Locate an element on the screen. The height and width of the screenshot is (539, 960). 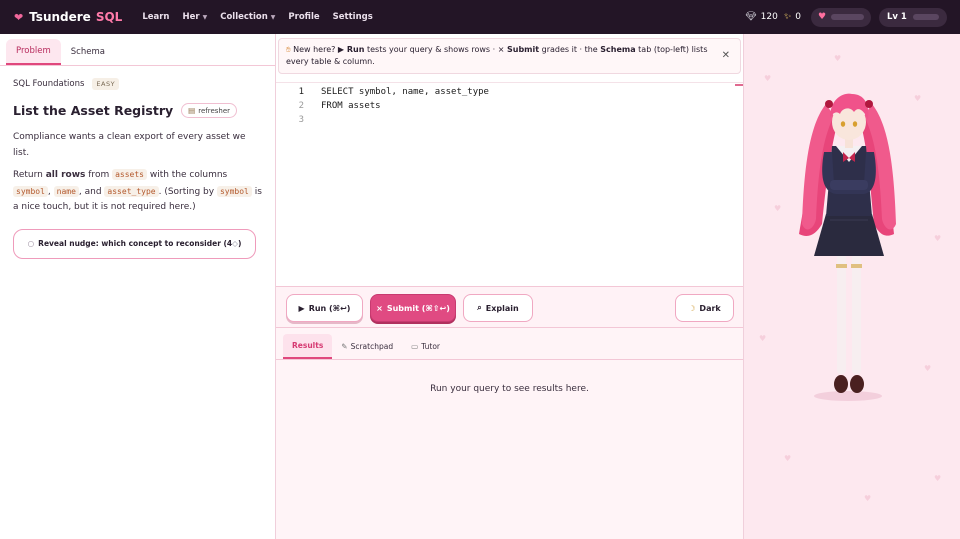
code-line: 3 is located at coordinates (298, 120).